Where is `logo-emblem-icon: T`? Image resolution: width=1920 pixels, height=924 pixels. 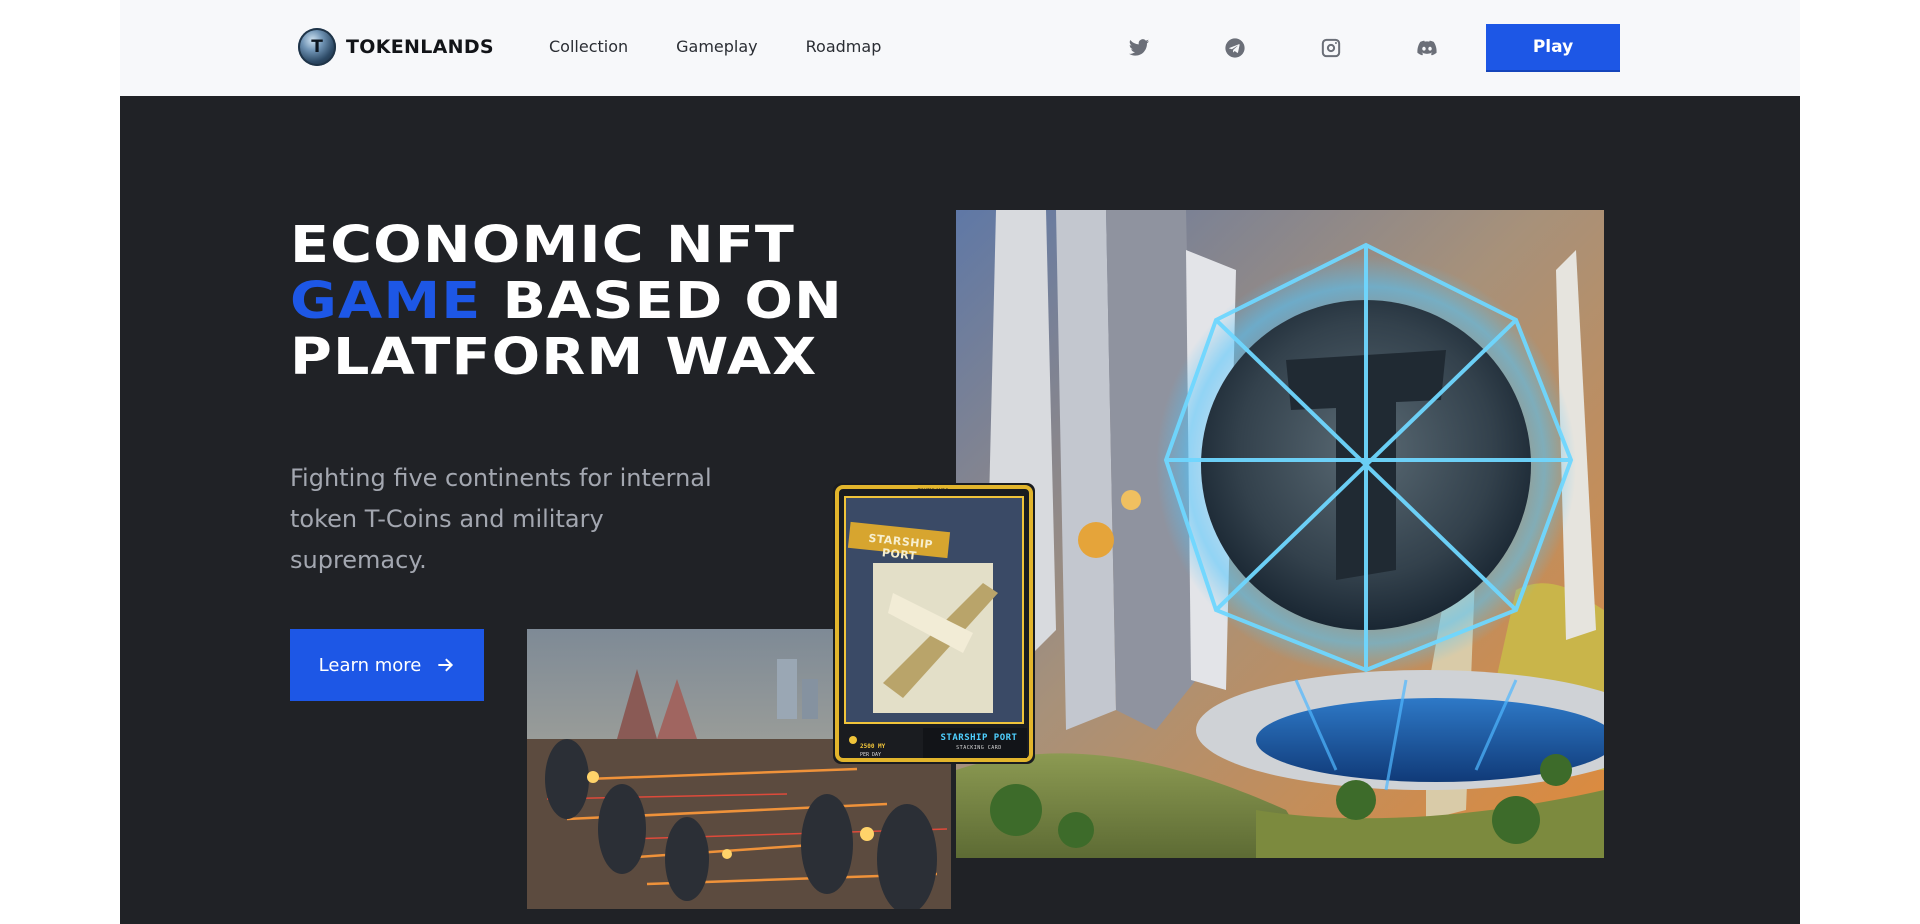 logo-emblem-icon: T is located at coordinates (317, 47).